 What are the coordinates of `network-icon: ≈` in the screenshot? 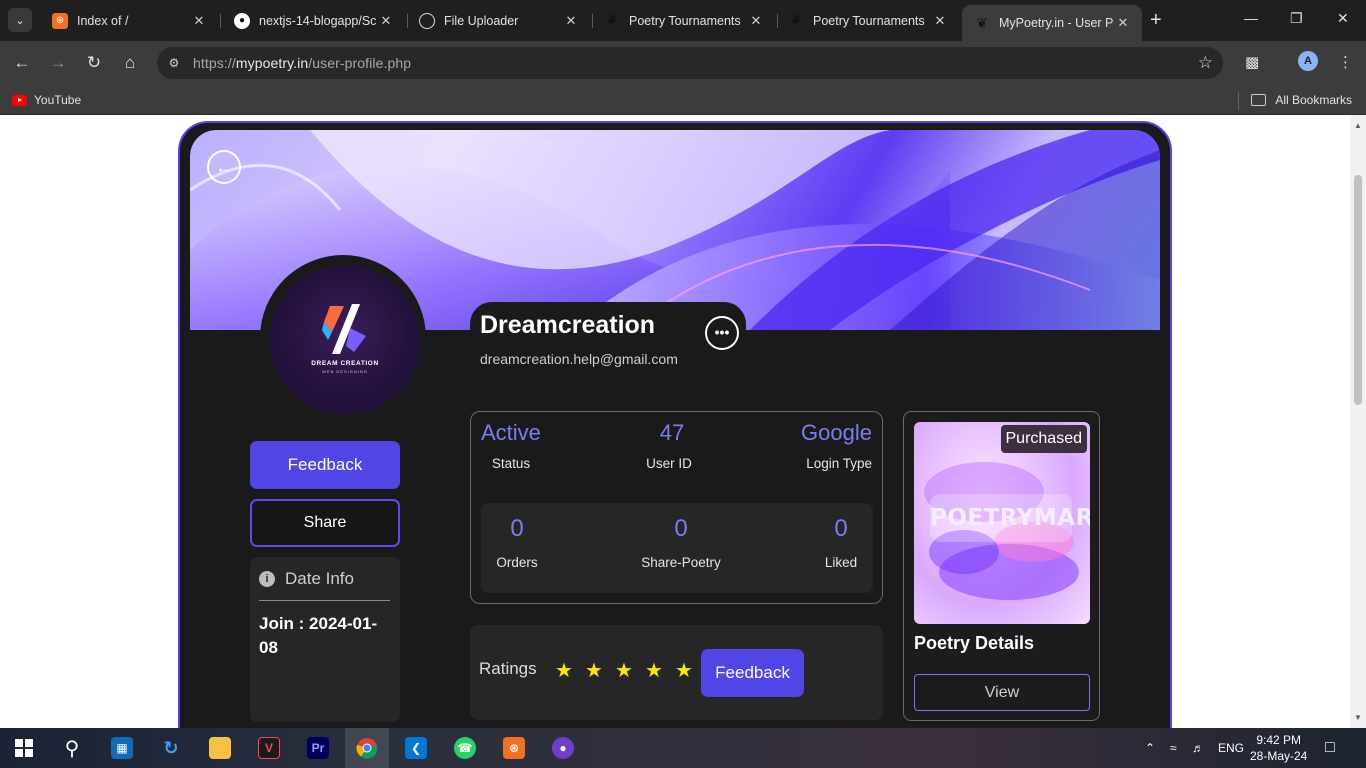 It's located at (1173, 748).